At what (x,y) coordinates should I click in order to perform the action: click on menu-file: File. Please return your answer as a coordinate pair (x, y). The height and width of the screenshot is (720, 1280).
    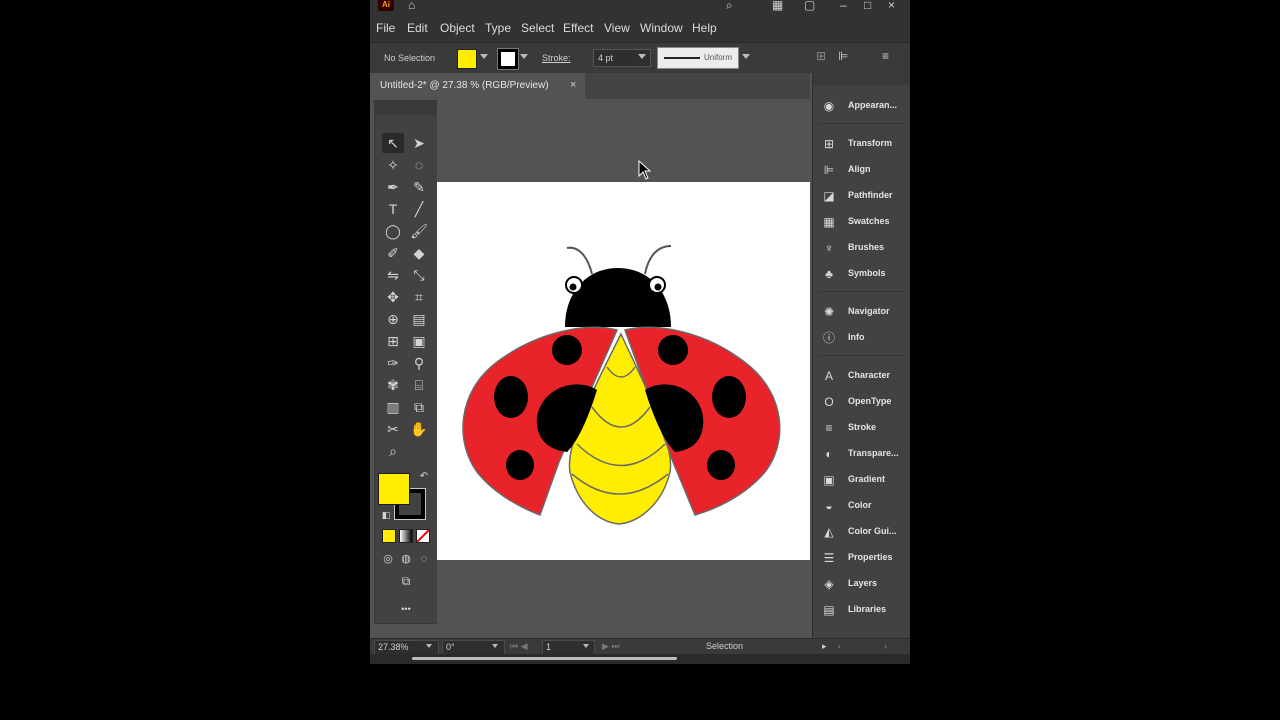
    Looking at the image, I should click on (385, 28).